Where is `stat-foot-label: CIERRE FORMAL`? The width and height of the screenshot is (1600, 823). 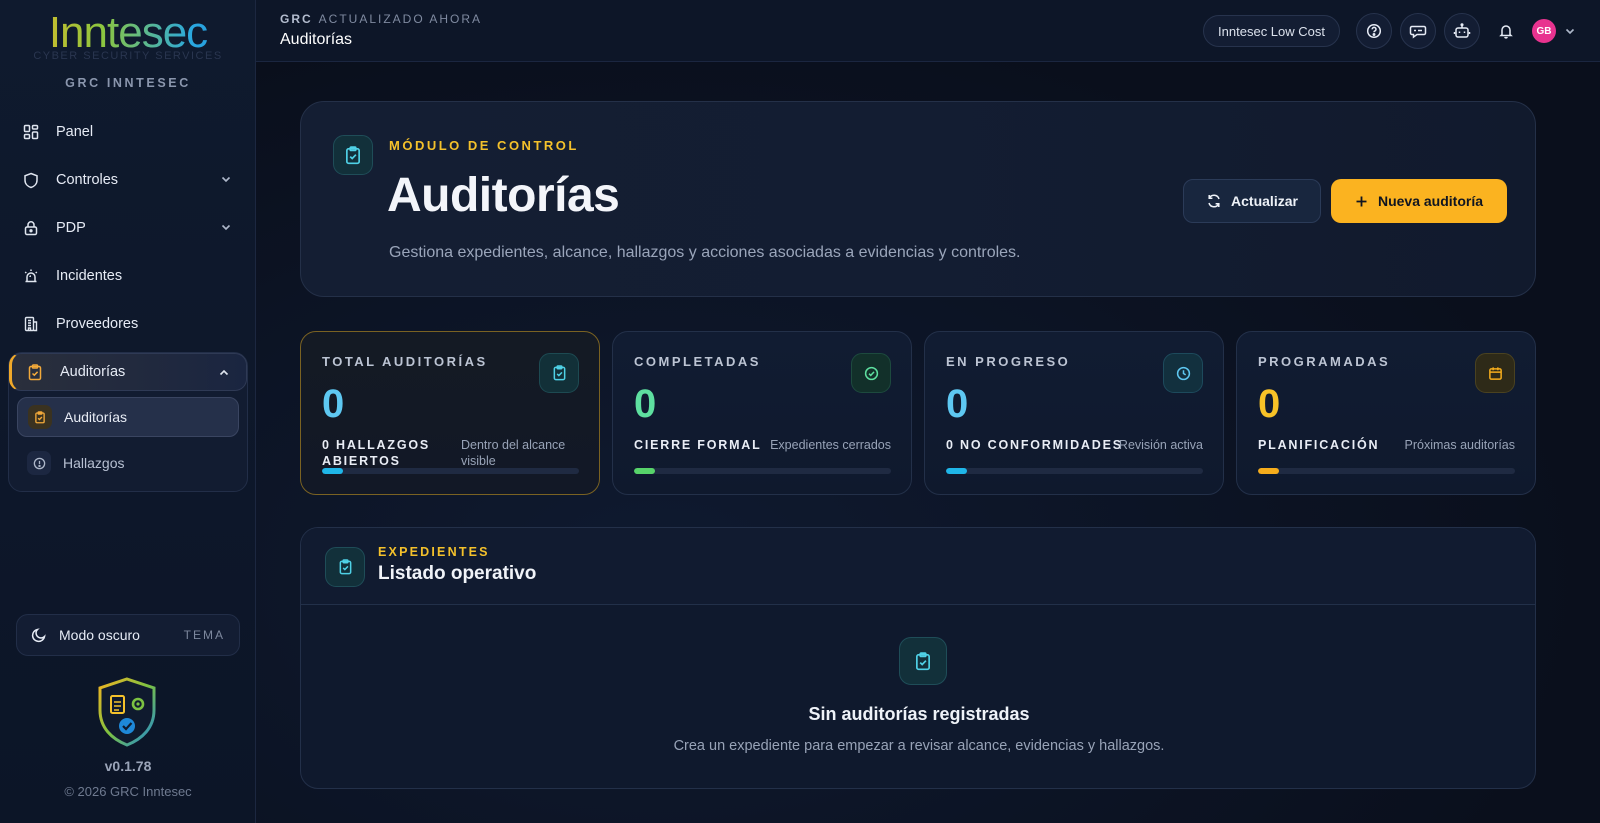 stat-foot-label: CIERRE FORMAL is located at coordinates (698, 445).